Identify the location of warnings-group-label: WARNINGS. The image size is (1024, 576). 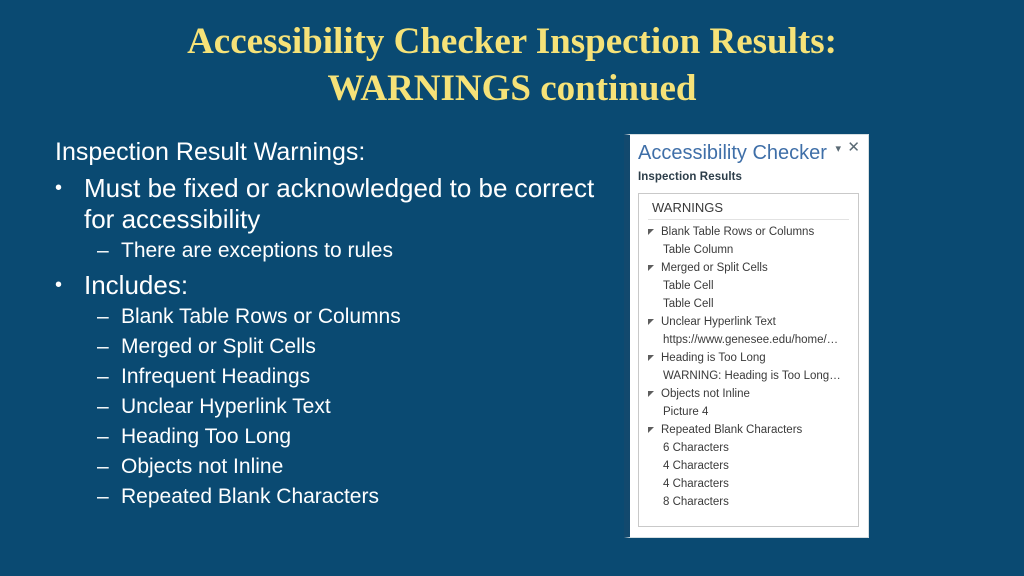
(748, 209).